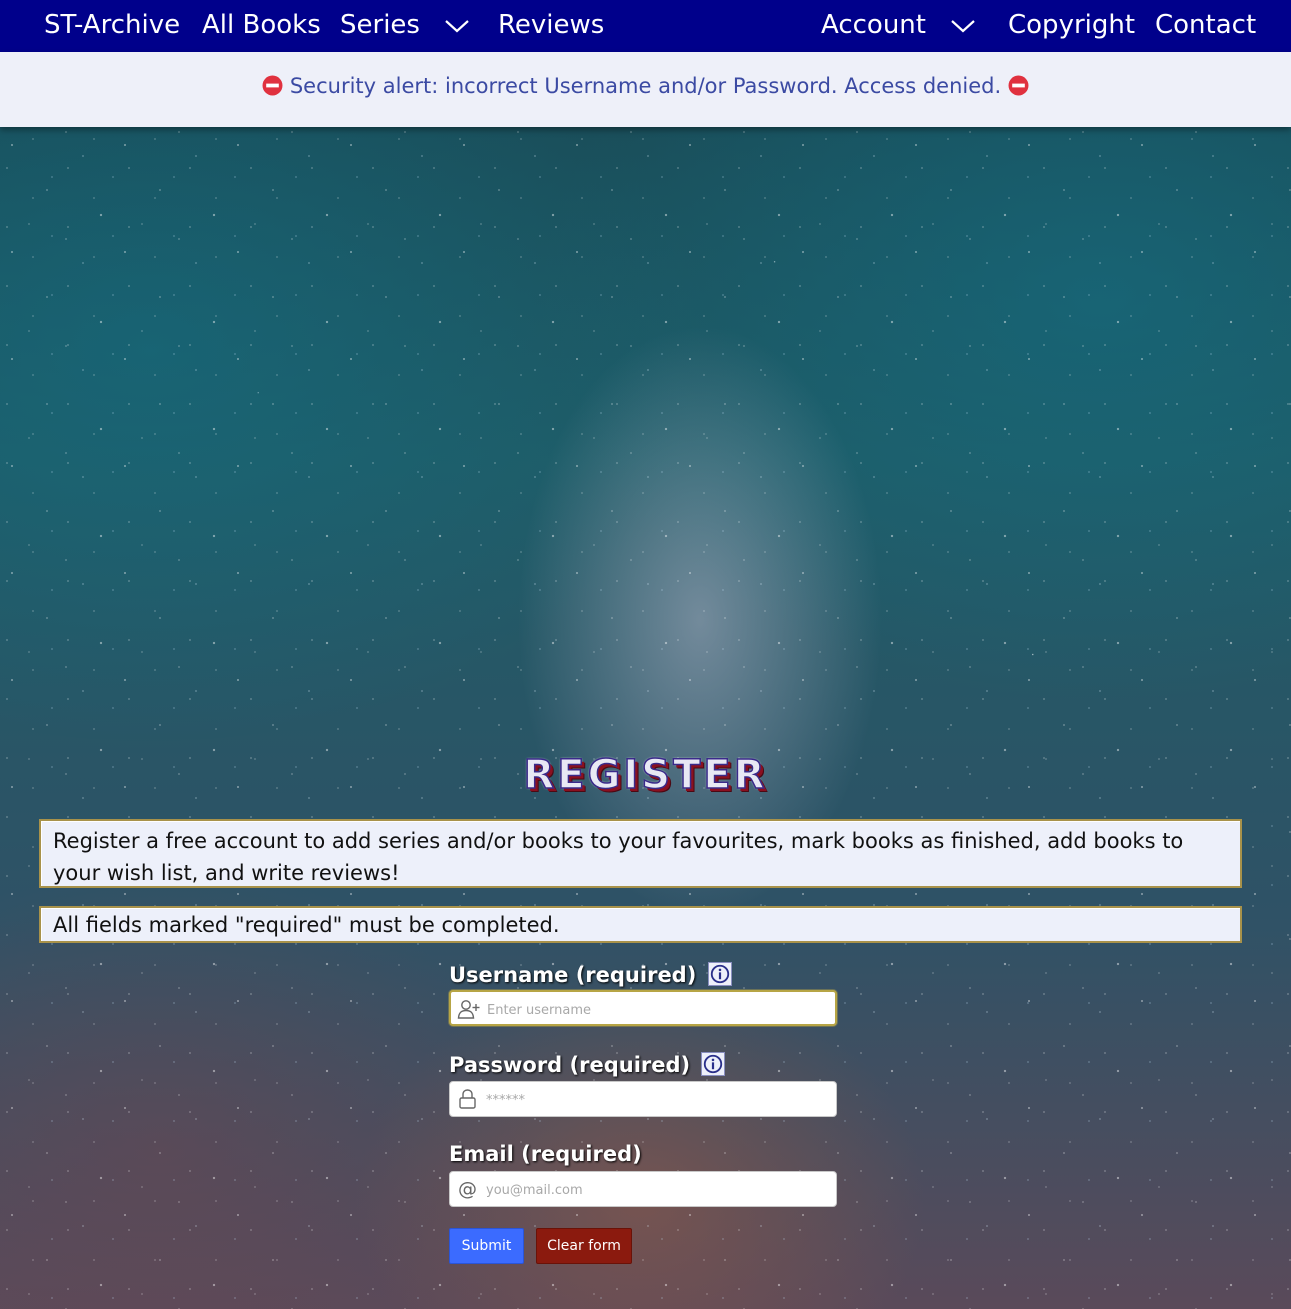 This screenshot has width=1291, height=1309. What do you see at coordinates (573, 975) in the screenshot?
I see `username-label: Username (required)` at bounding box center [573, 975].